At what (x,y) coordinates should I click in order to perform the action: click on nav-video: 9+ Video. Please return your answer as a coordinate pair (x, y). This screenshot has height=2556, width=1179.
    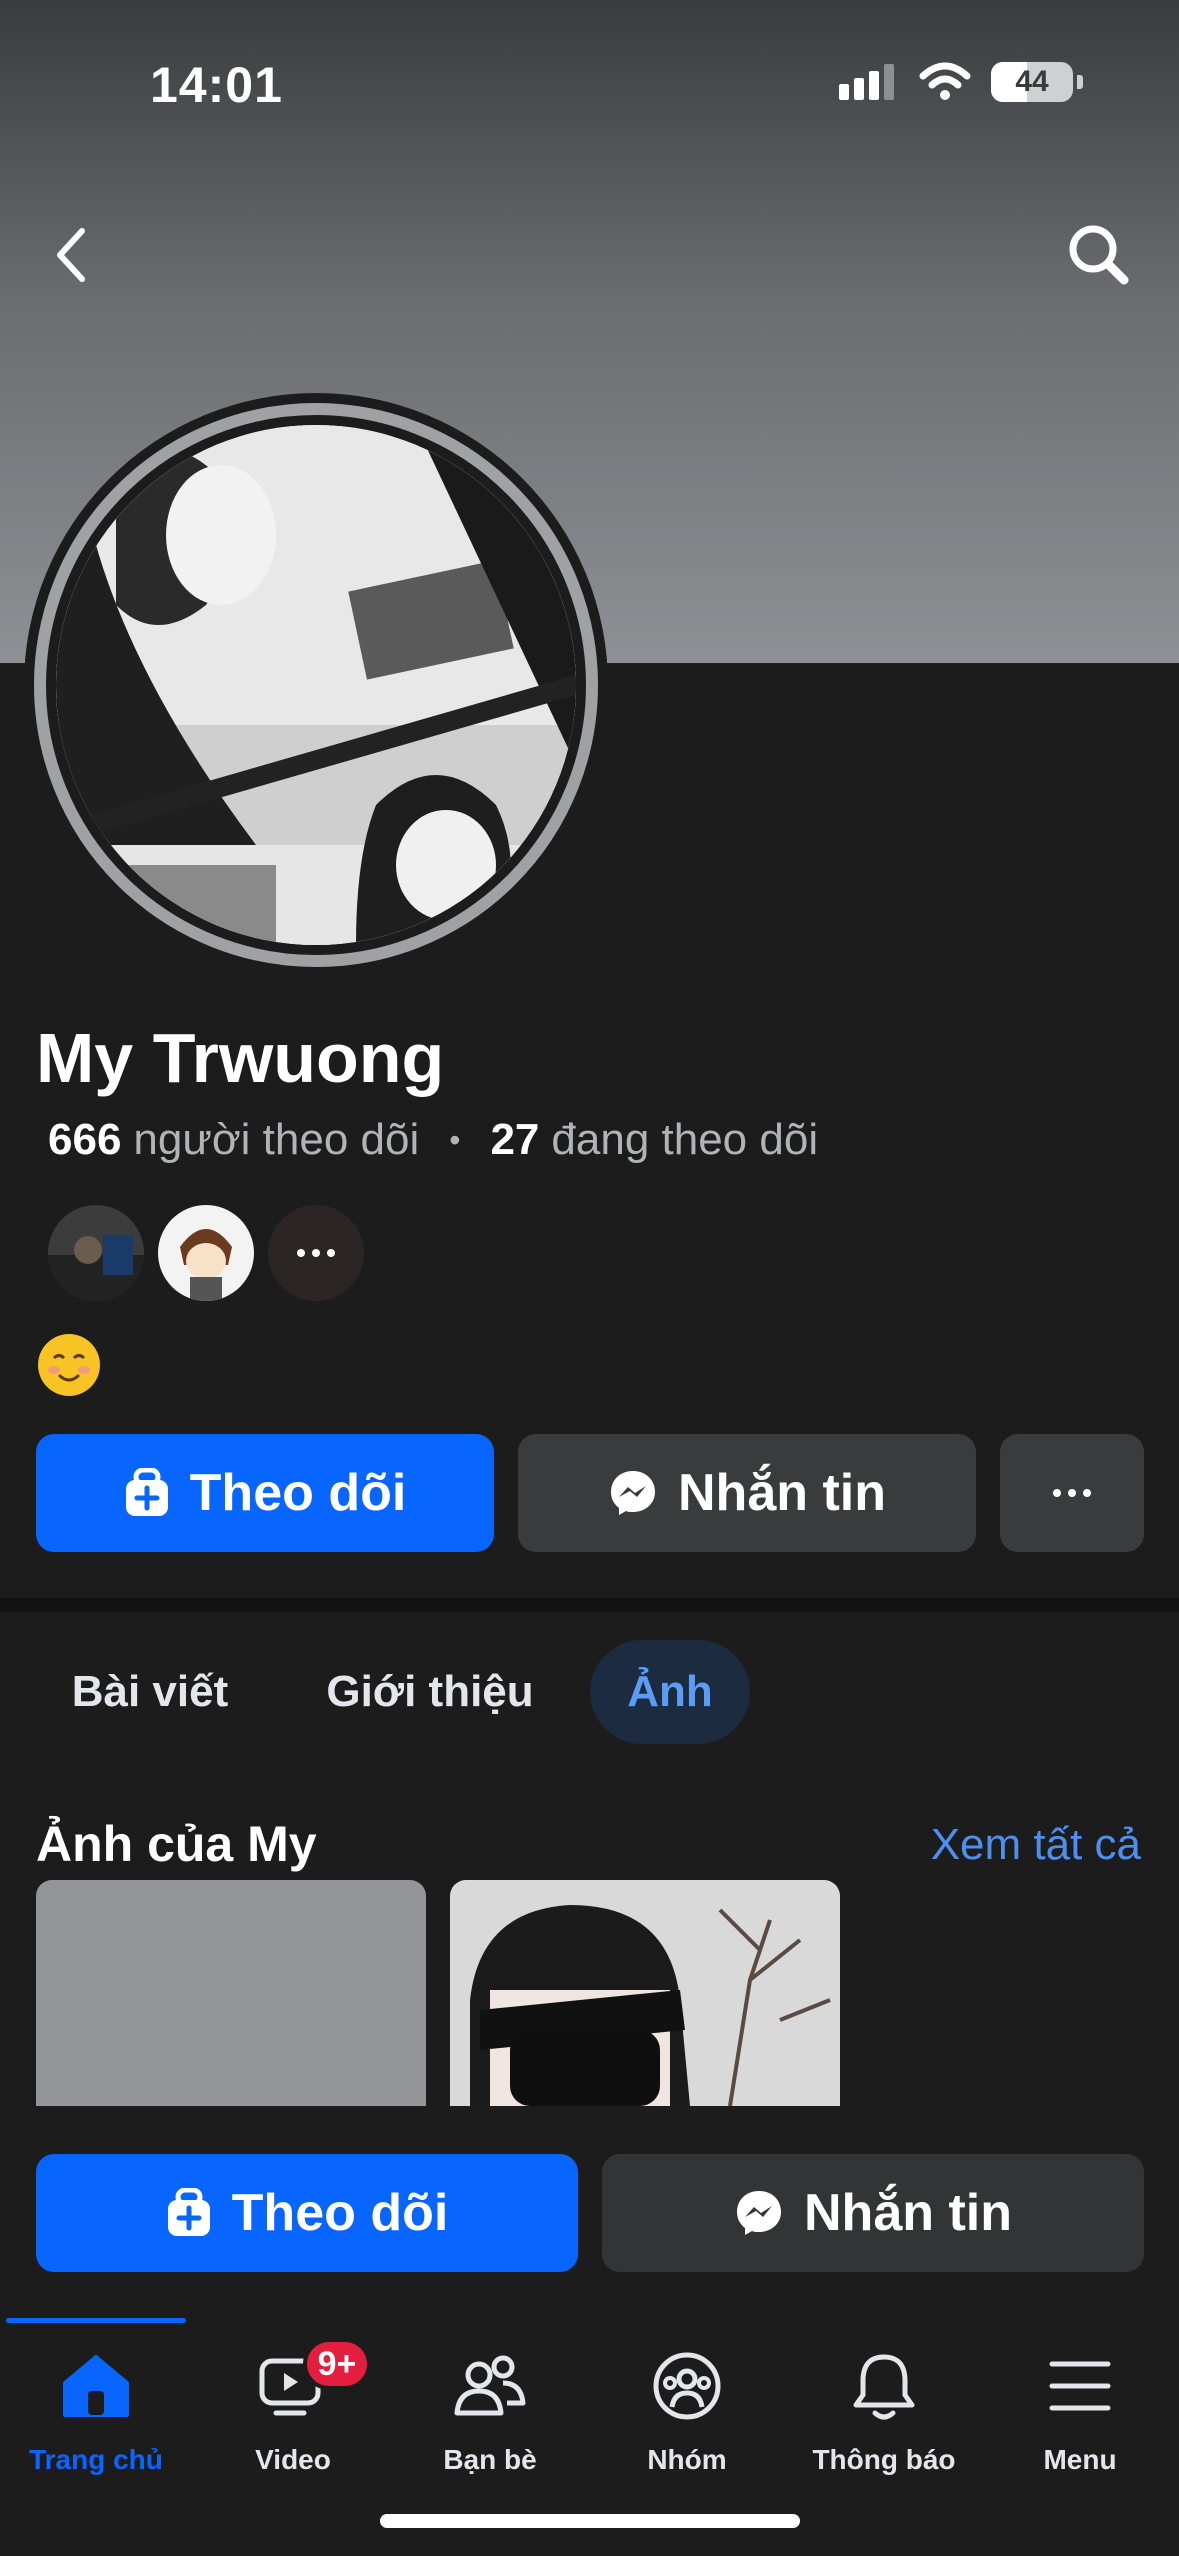
    Looking at the image, I should click on (293, 2407).